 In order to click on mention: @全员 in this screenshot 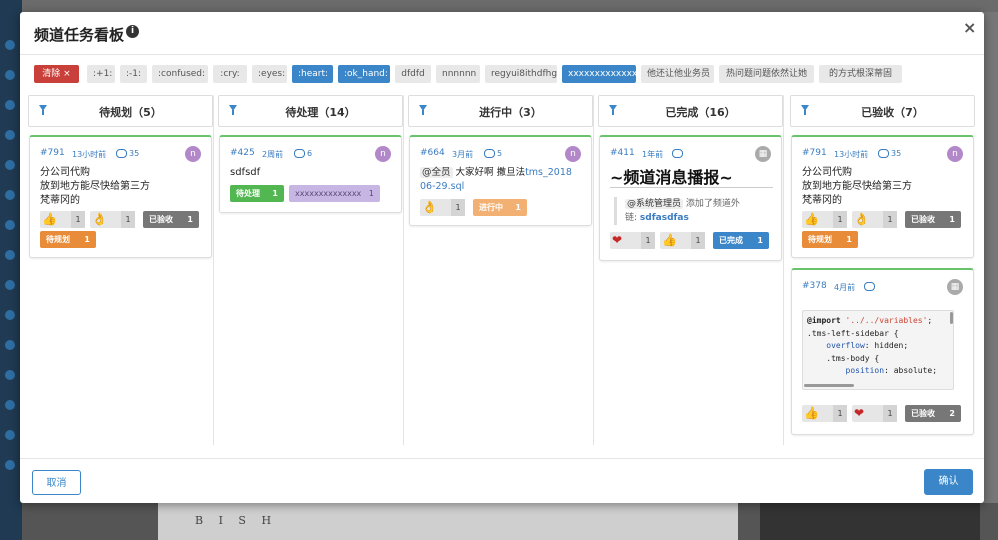, I will do `click(436, 172)`.